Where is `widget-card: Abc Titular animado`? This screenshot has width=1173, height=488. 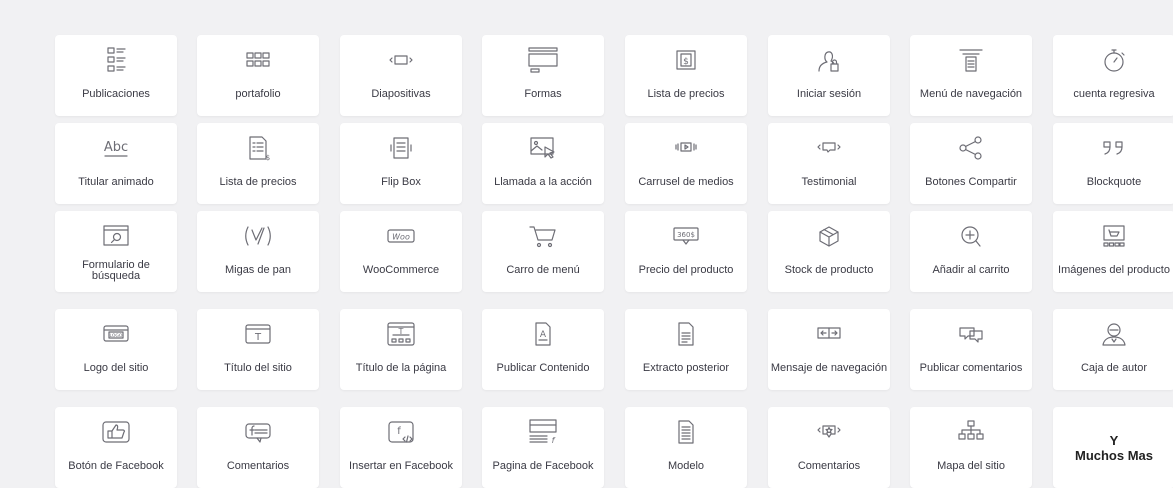
widget-card: Abc Titular animado is located at coordinates (116, 163).